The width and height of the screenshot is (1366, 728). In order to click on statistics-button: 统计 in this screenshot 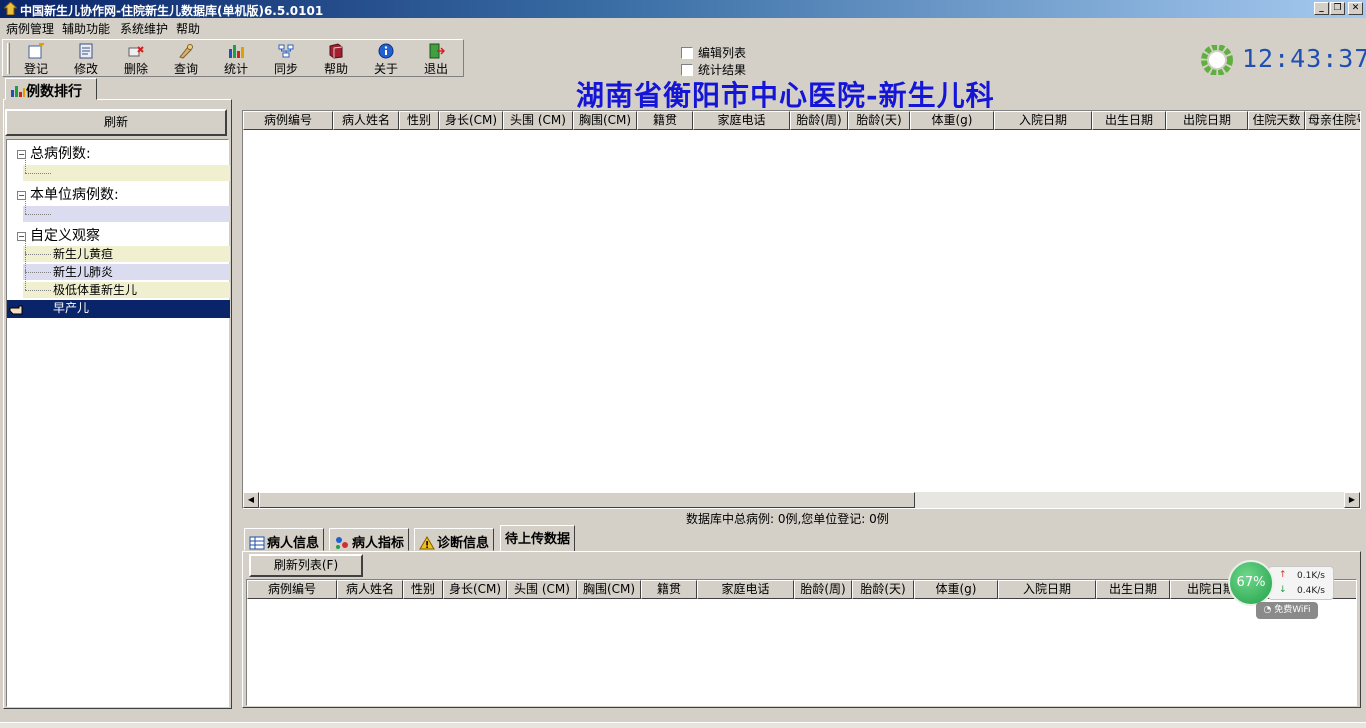, I will do `click(236, 59)`.